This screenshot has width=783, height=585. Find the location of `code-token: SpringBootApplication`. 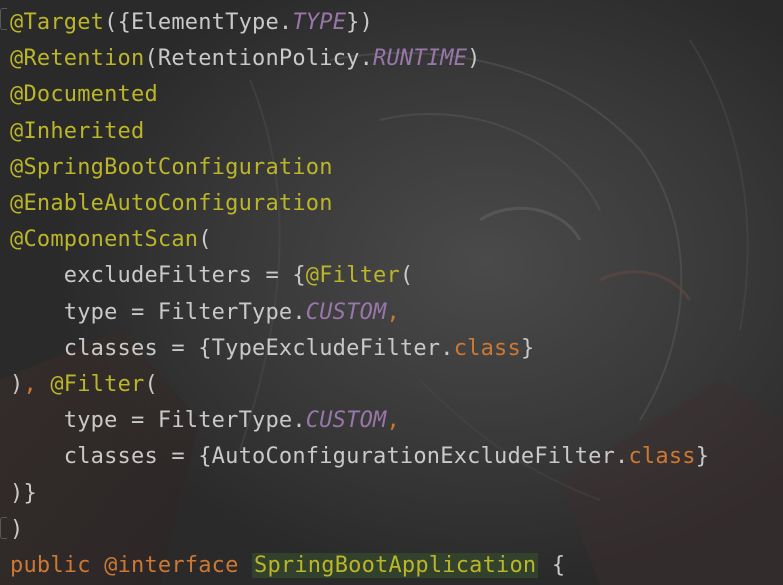

code-token: SpringBootApplication is located at coordinates (395, 565).